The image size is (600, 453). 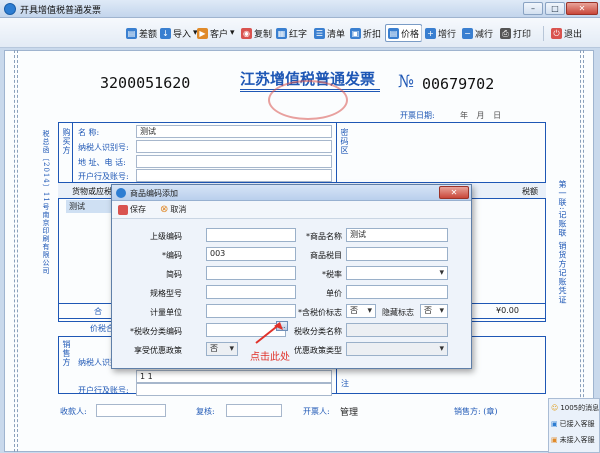 I want to click on code-label: *编码, so click(x=172, y=255).